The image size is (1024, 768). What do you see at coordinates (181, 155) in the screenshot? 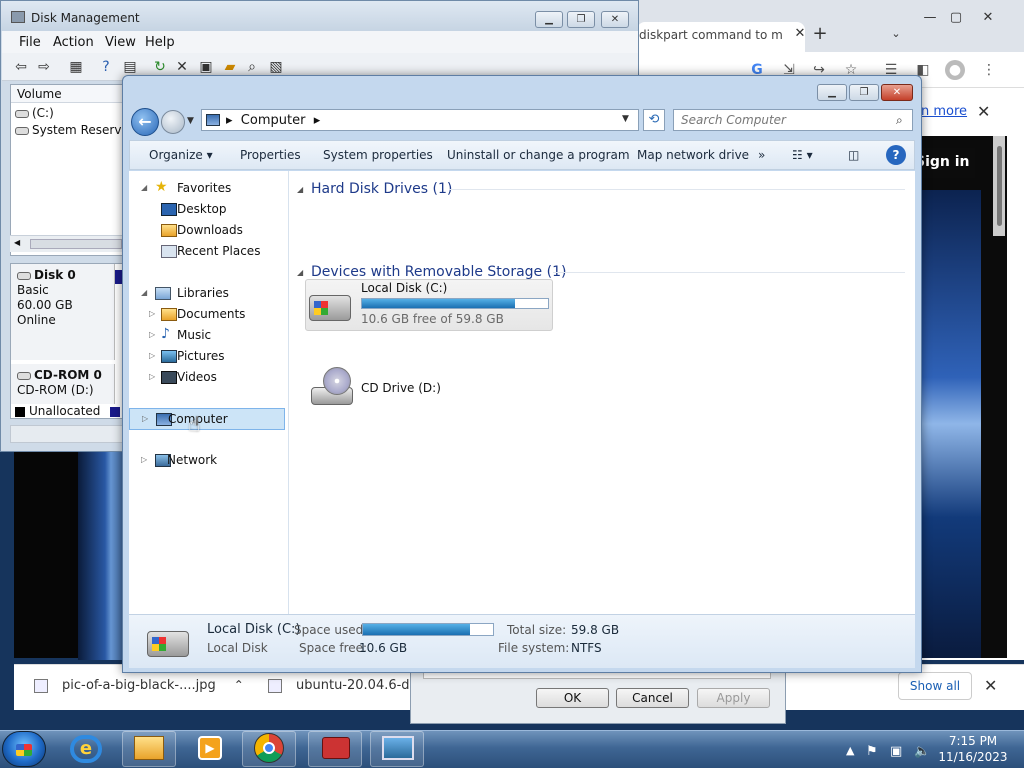
I see `organize-button: Organize ▾` at bounding box center [181, 155].